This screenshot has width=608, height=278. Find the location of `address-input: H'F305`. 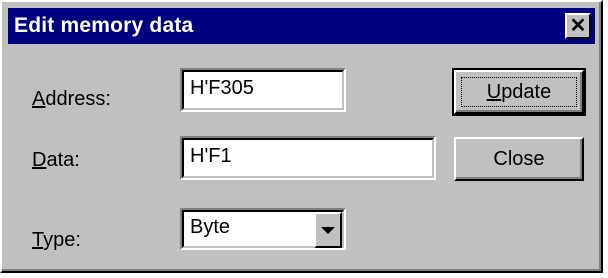

address-input: H'F305 is located at coordinates (263, 90).